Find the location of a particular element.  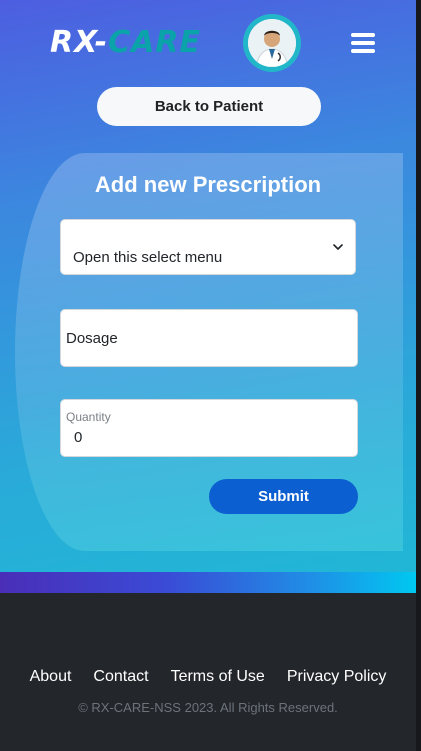

quantity-value: 0 is located at coordinates (78, 437).